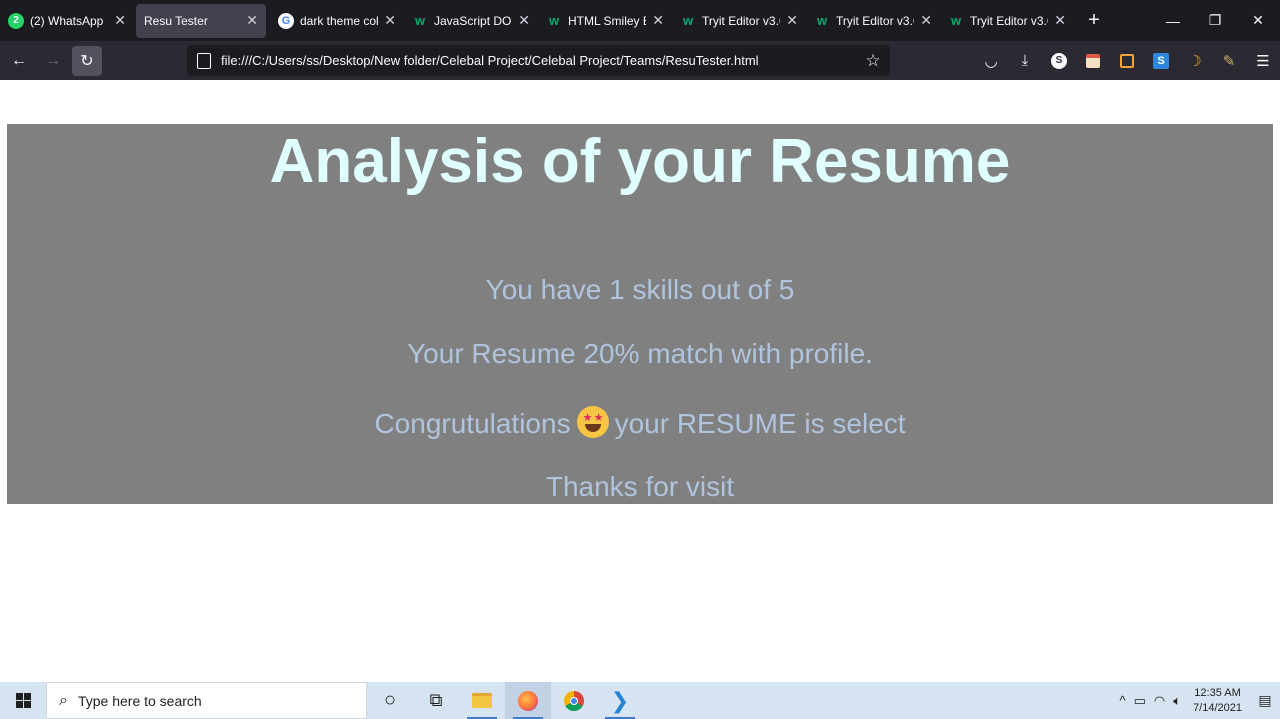 Image resolution: width=1280 pixels, height=719 pixels. What do you see at coordinates (206, 700) in the screenshot?
I see `taskbar-search-box: ⌕ Type here to search` at bounding box center [206, 700].